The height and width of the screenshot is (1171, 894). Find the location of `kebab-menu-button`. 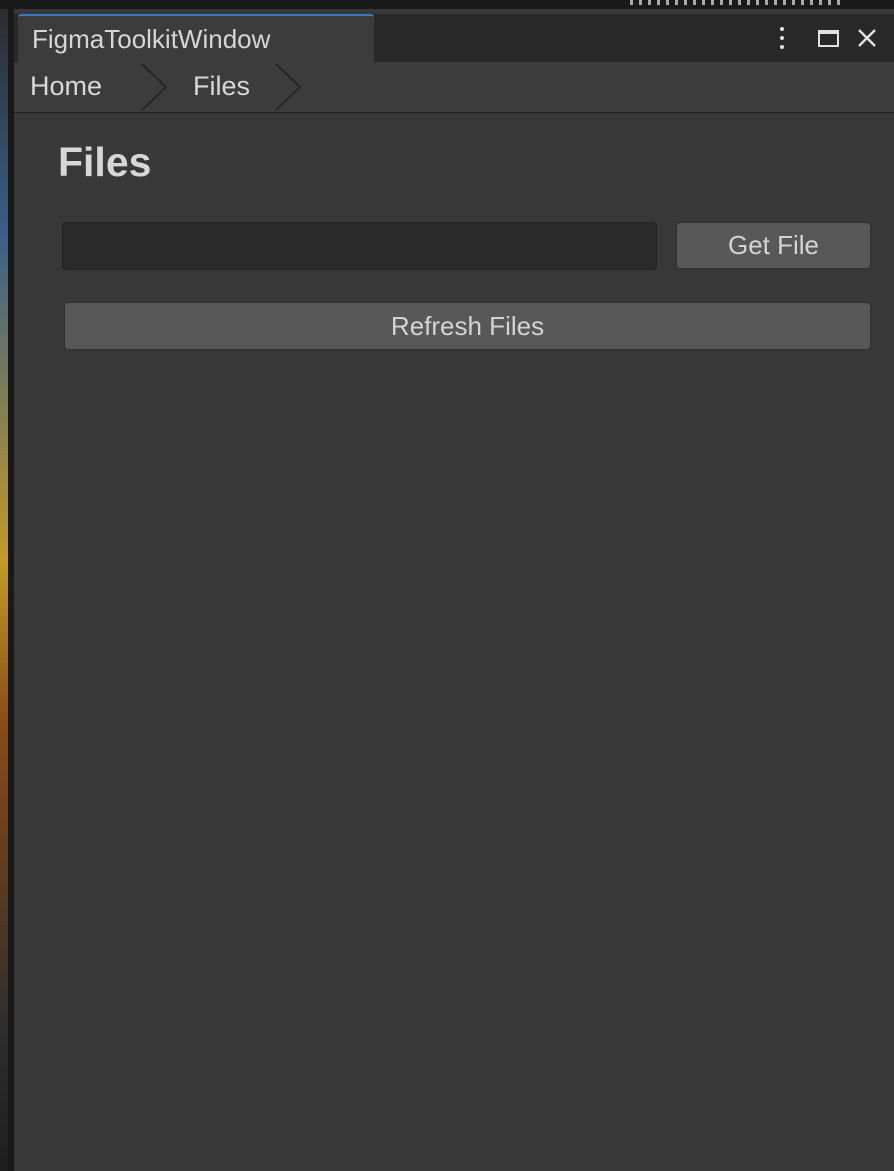

kebab-menu-button is located at coordinates (782, 38).